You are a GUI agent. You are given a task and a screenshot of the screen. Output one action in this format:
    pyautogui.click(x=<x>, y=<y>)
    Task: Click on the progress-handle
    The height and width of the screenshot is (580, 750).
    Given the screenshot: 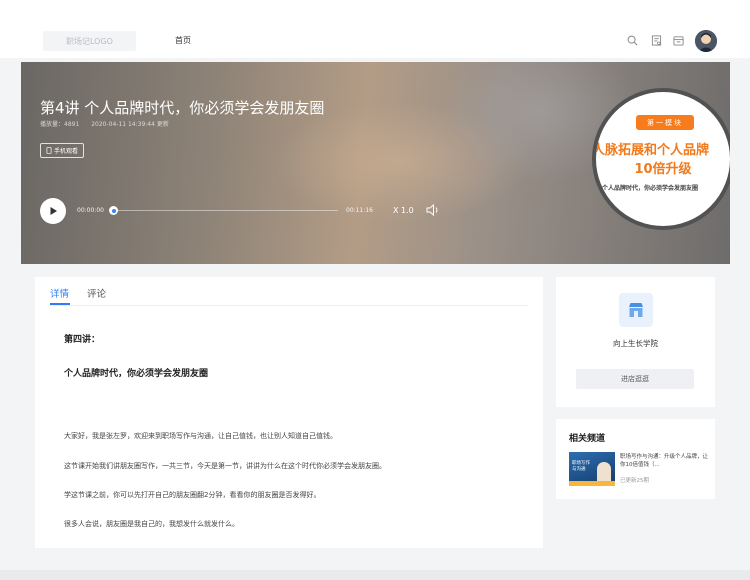 What is the action you would take?
    pyautogui.click(x=113, y=210)
    